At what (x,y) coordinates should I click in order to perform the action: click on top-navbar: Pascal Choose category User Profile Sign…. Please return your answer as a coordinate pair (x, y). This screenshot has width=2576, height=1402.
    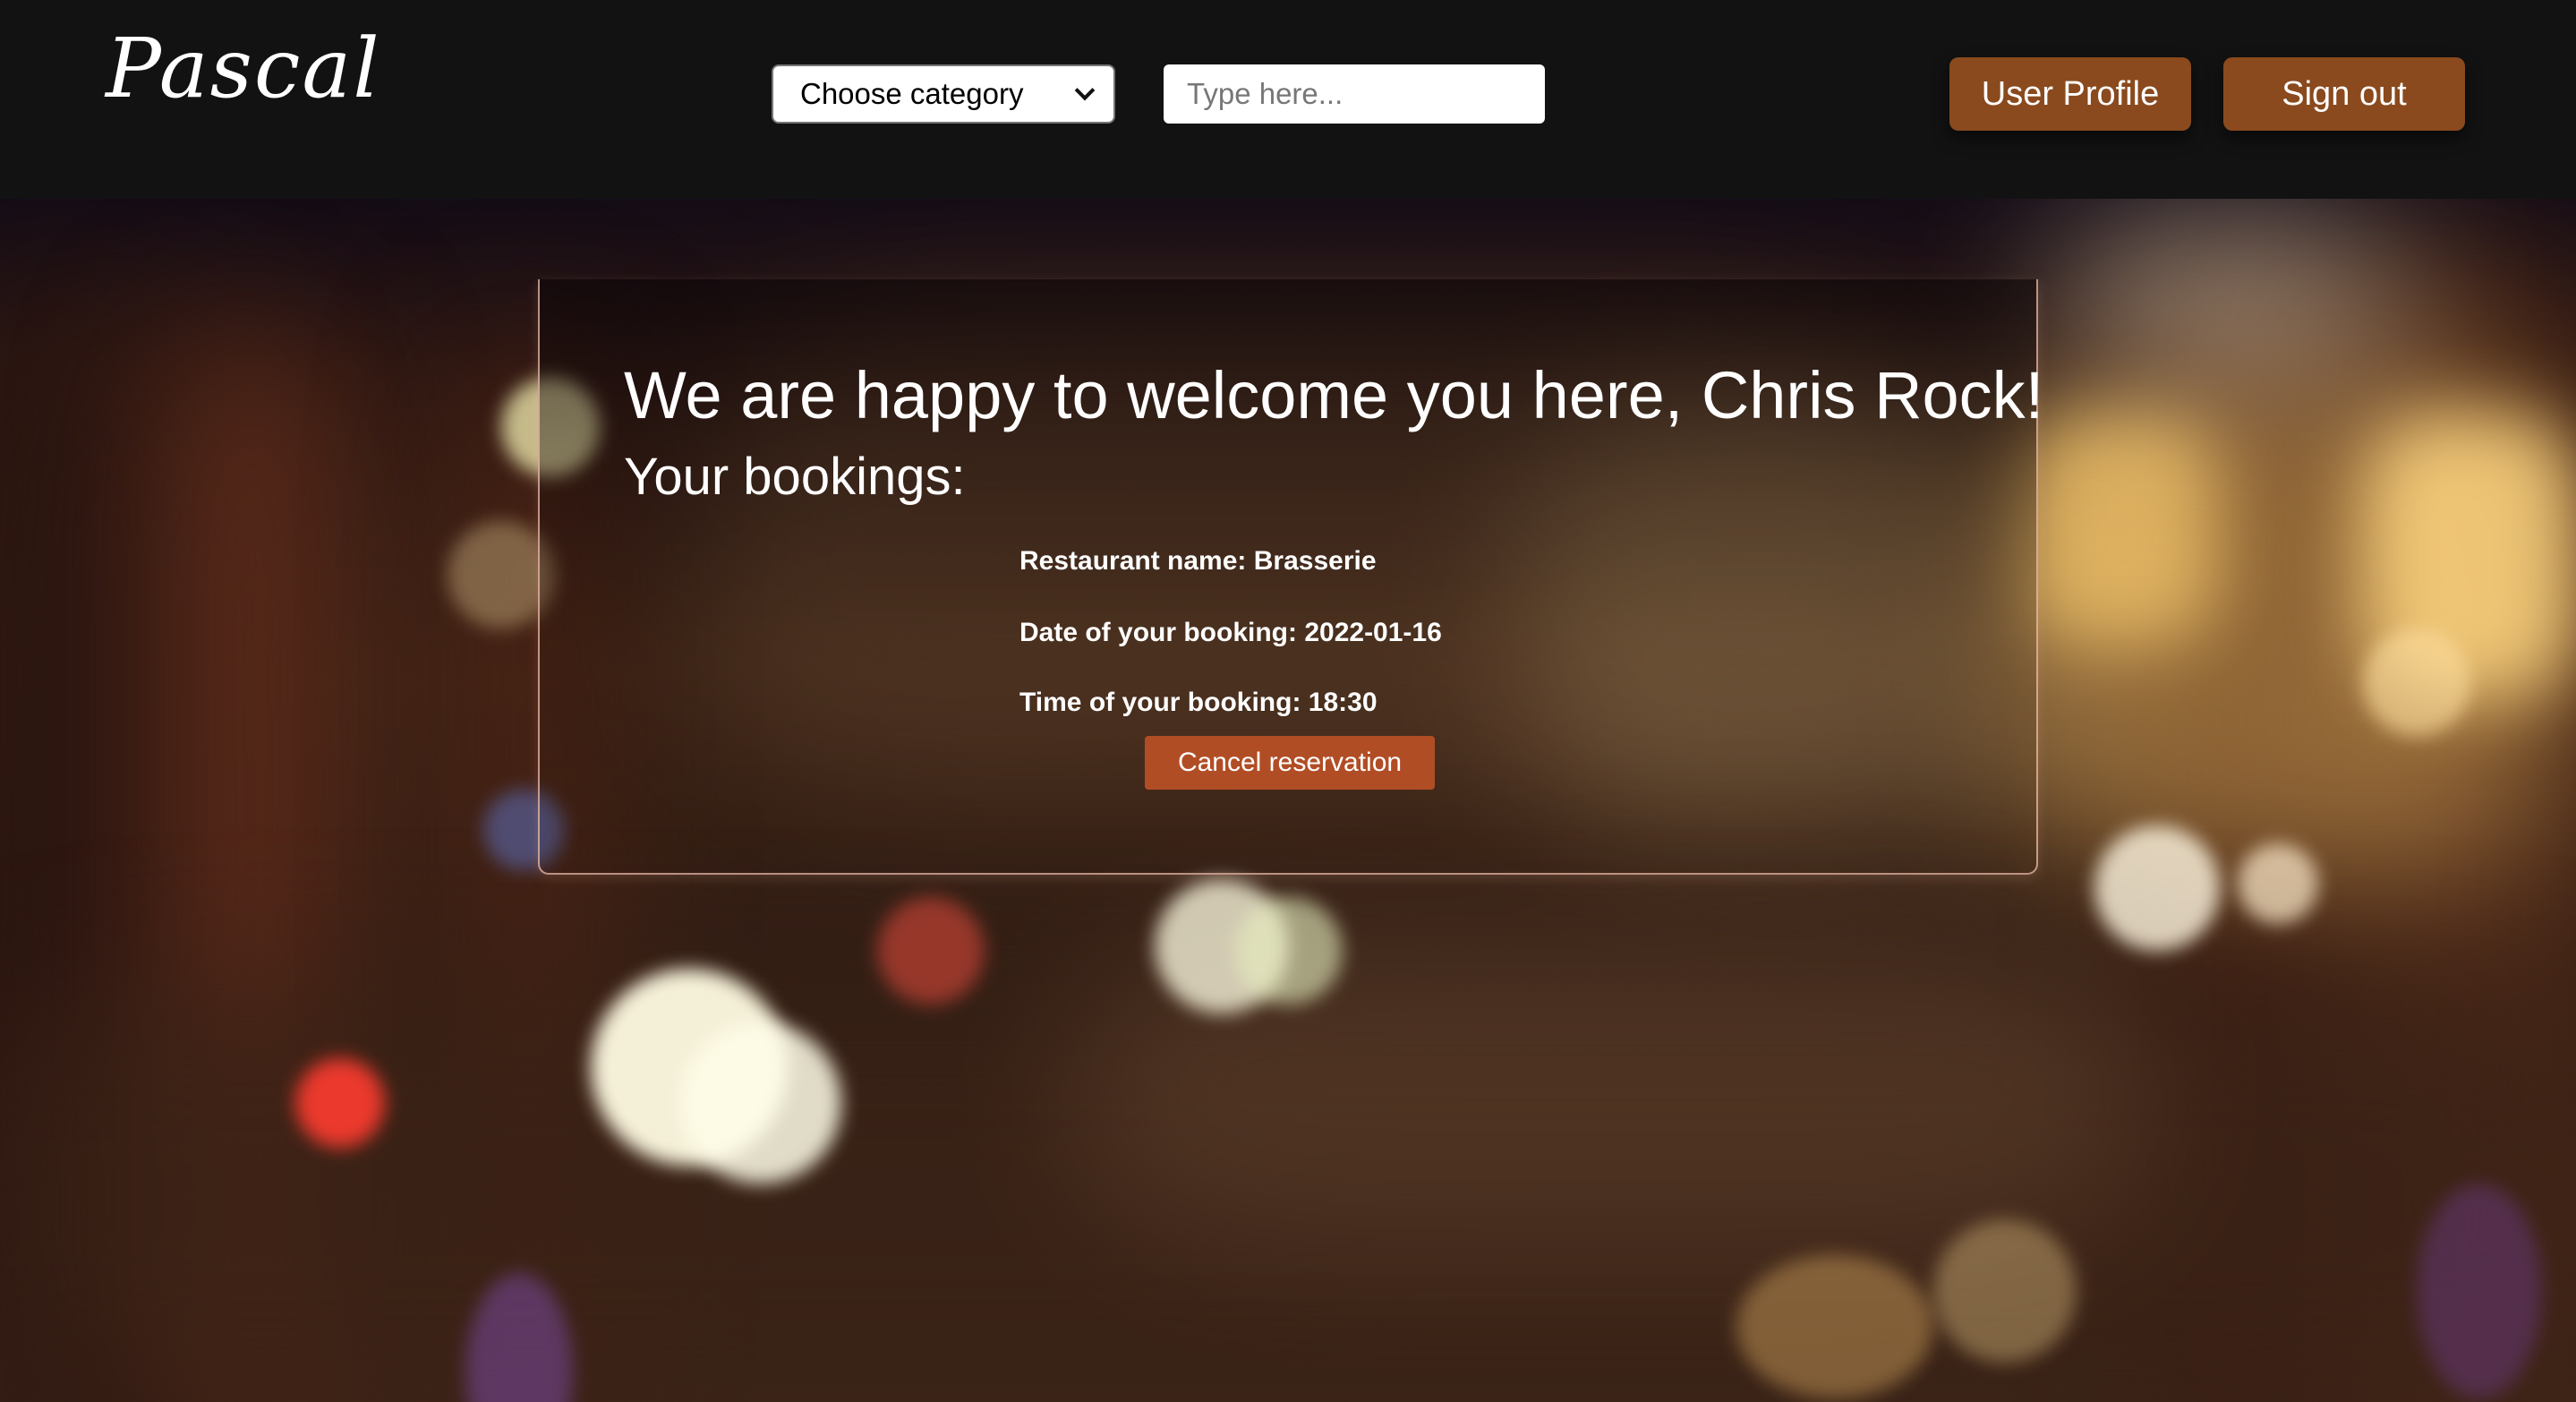
    Looking at the image, I should click on (1288, 99).